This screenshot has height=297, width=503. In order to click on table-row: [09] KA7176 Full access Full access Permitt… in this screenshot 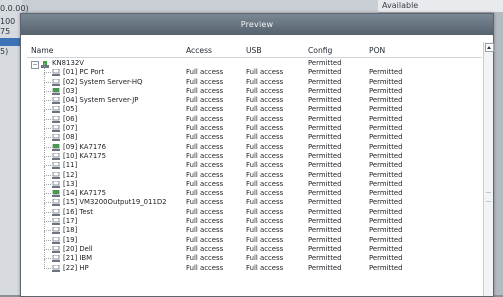, I will do `click(254, 144)`.